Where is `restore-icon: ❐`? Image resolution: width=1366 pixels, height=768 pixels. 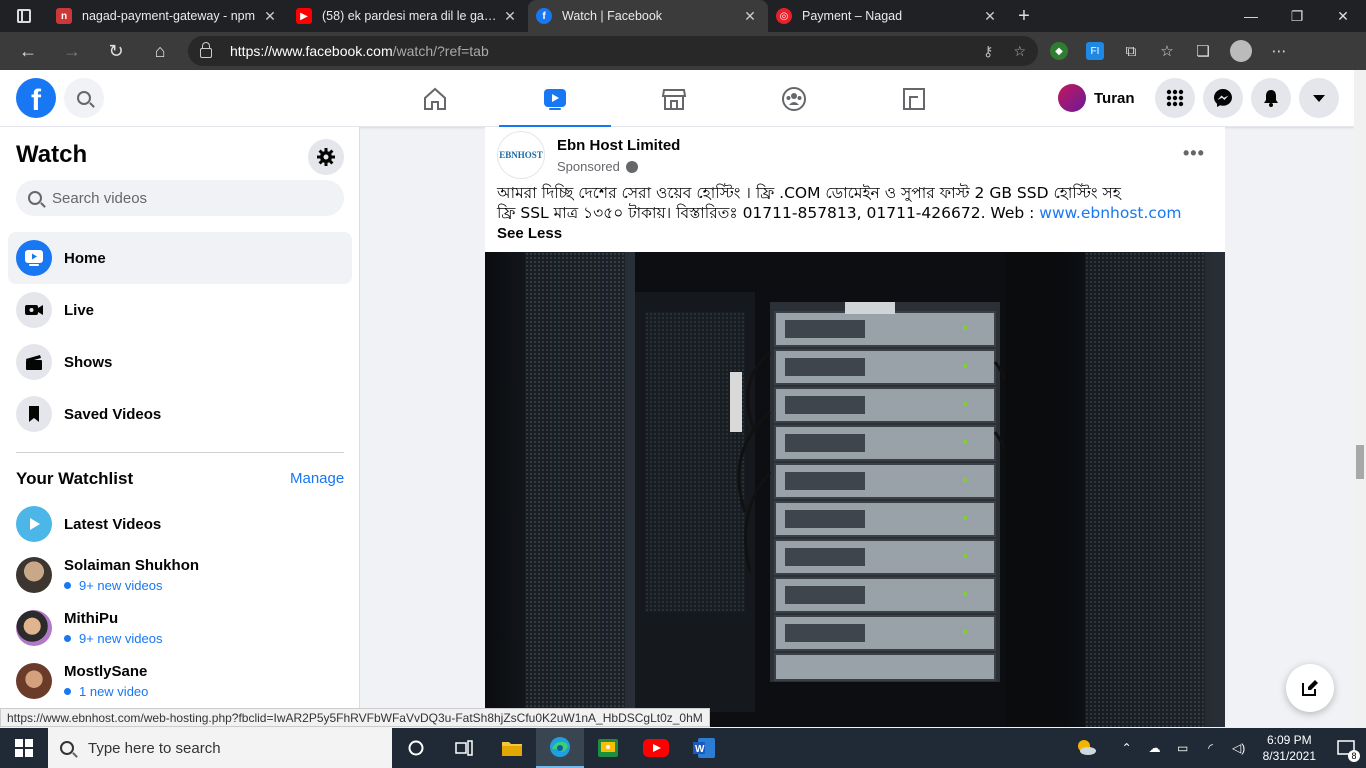 restore-icon: ❐ is located at coordinates (1297, 16).